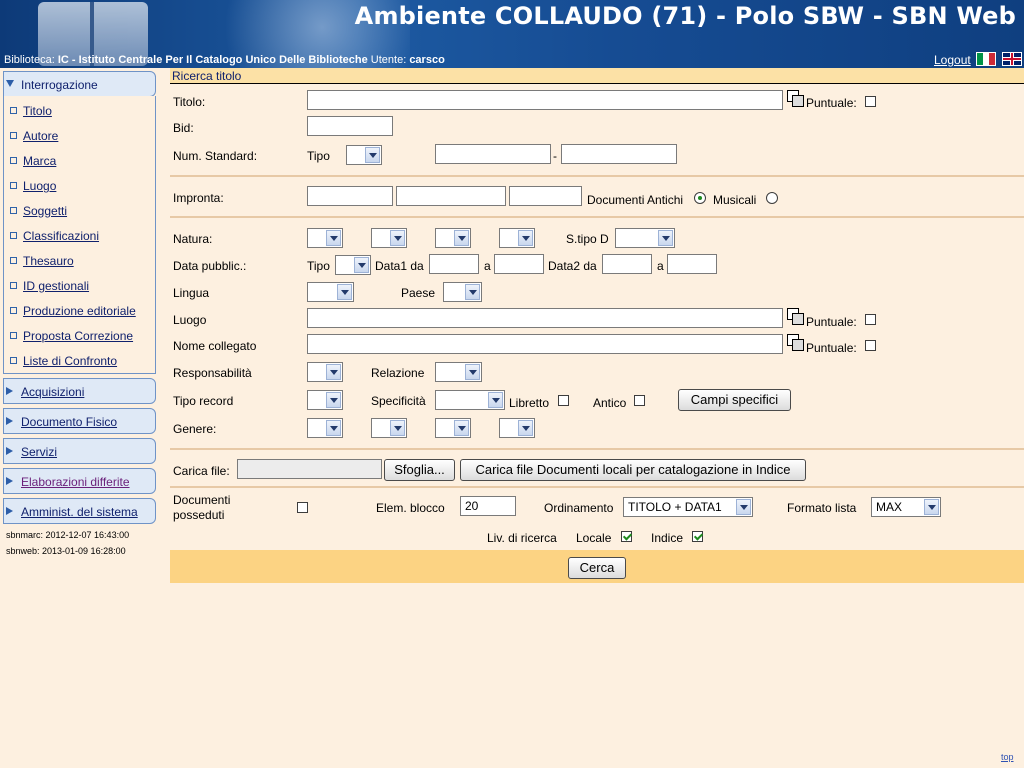 This screenshot has height=768, width=1024. I want to click on stipo-select, so click(645, 238).